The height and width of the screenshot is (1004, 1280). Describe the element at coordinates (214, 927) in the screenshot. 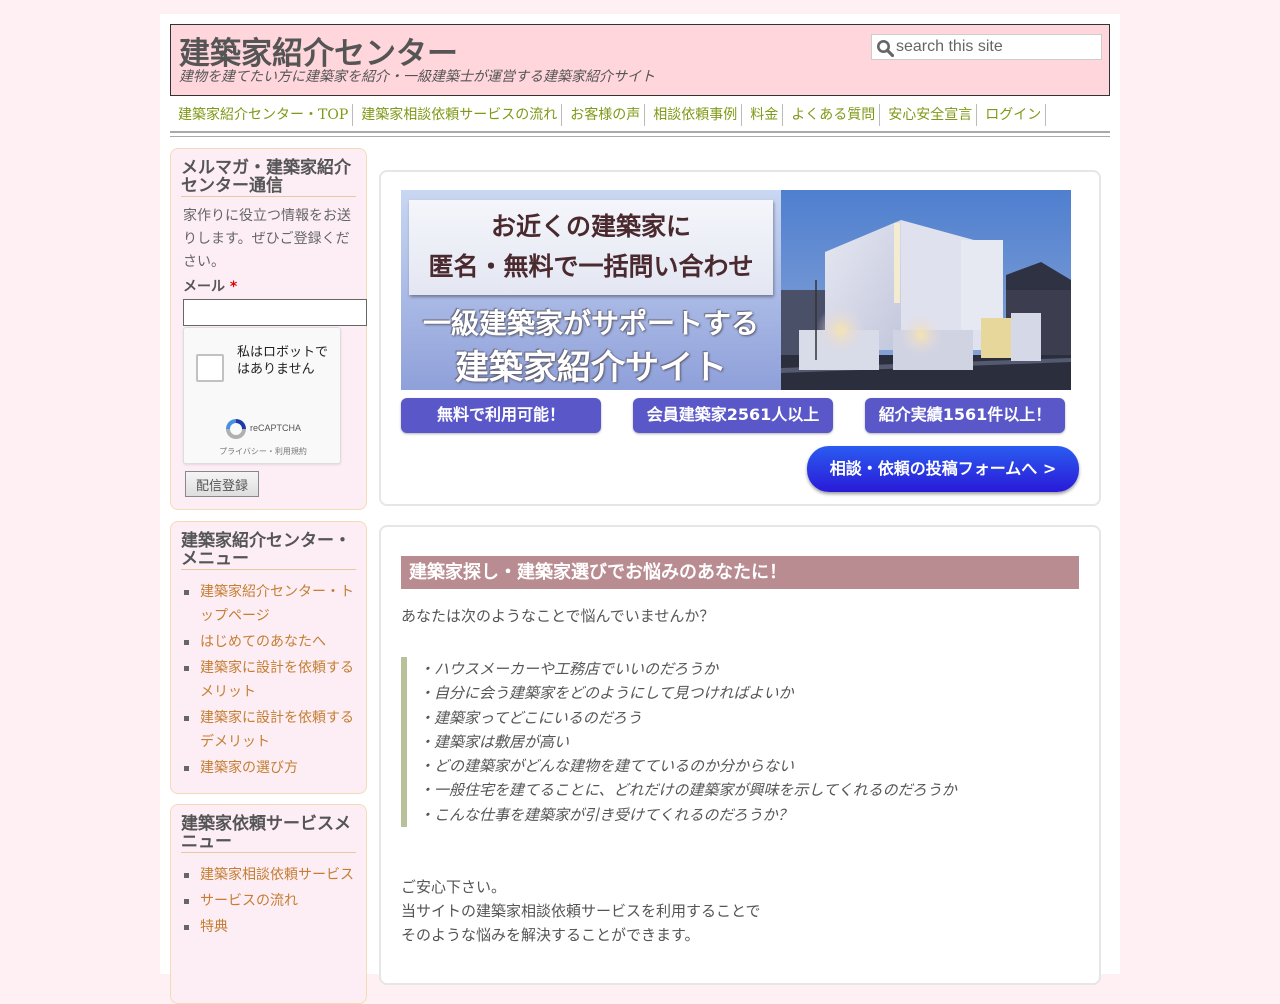

I see `service-menu-link-benefits: 特典` at that location.